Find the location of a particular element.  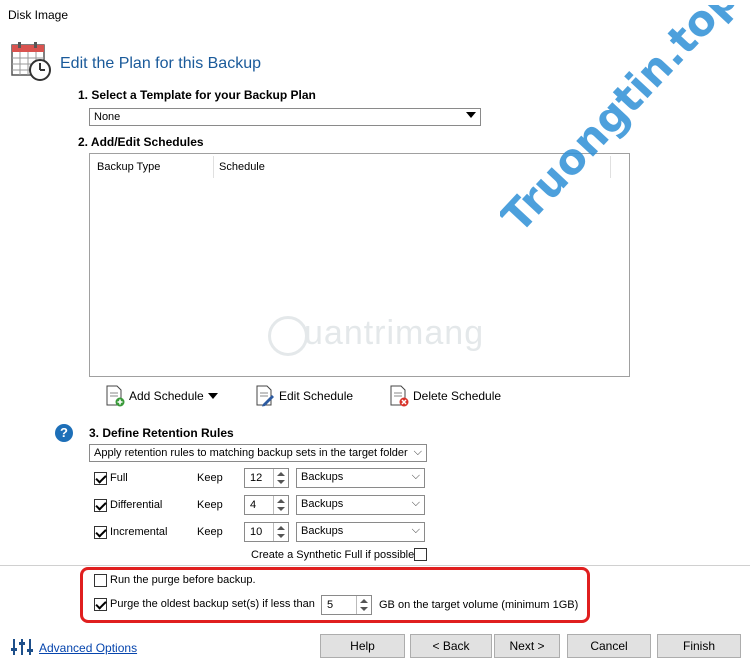

purge-size-stepper: 5 is located at coordinates (346, 605).